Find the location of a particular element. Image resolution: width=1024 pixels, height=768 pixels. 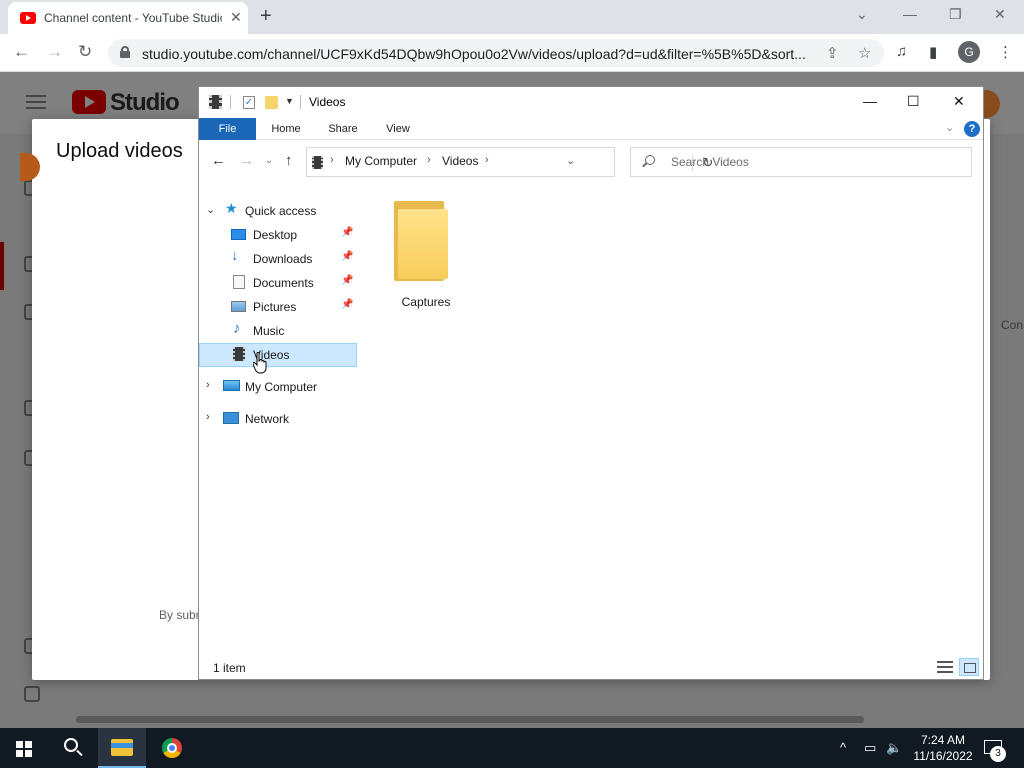

large-icons-view-icon is located at coordinates (969, 667).